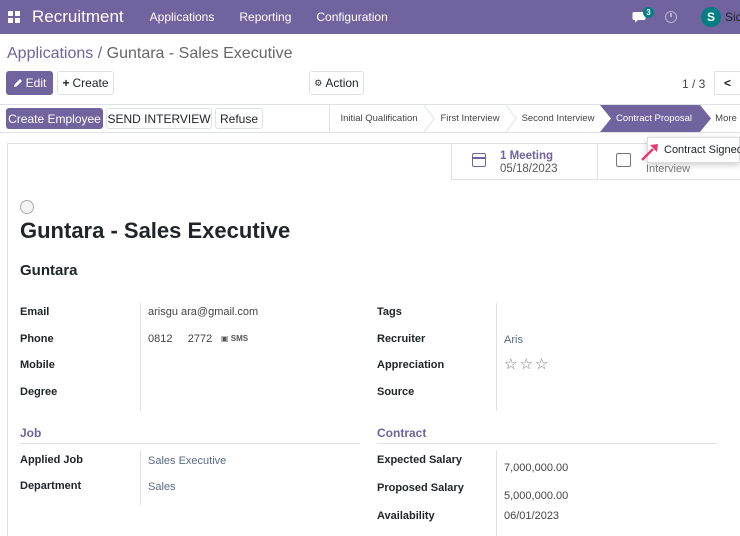  I want to click on pencil-icon, so click(17, 83).